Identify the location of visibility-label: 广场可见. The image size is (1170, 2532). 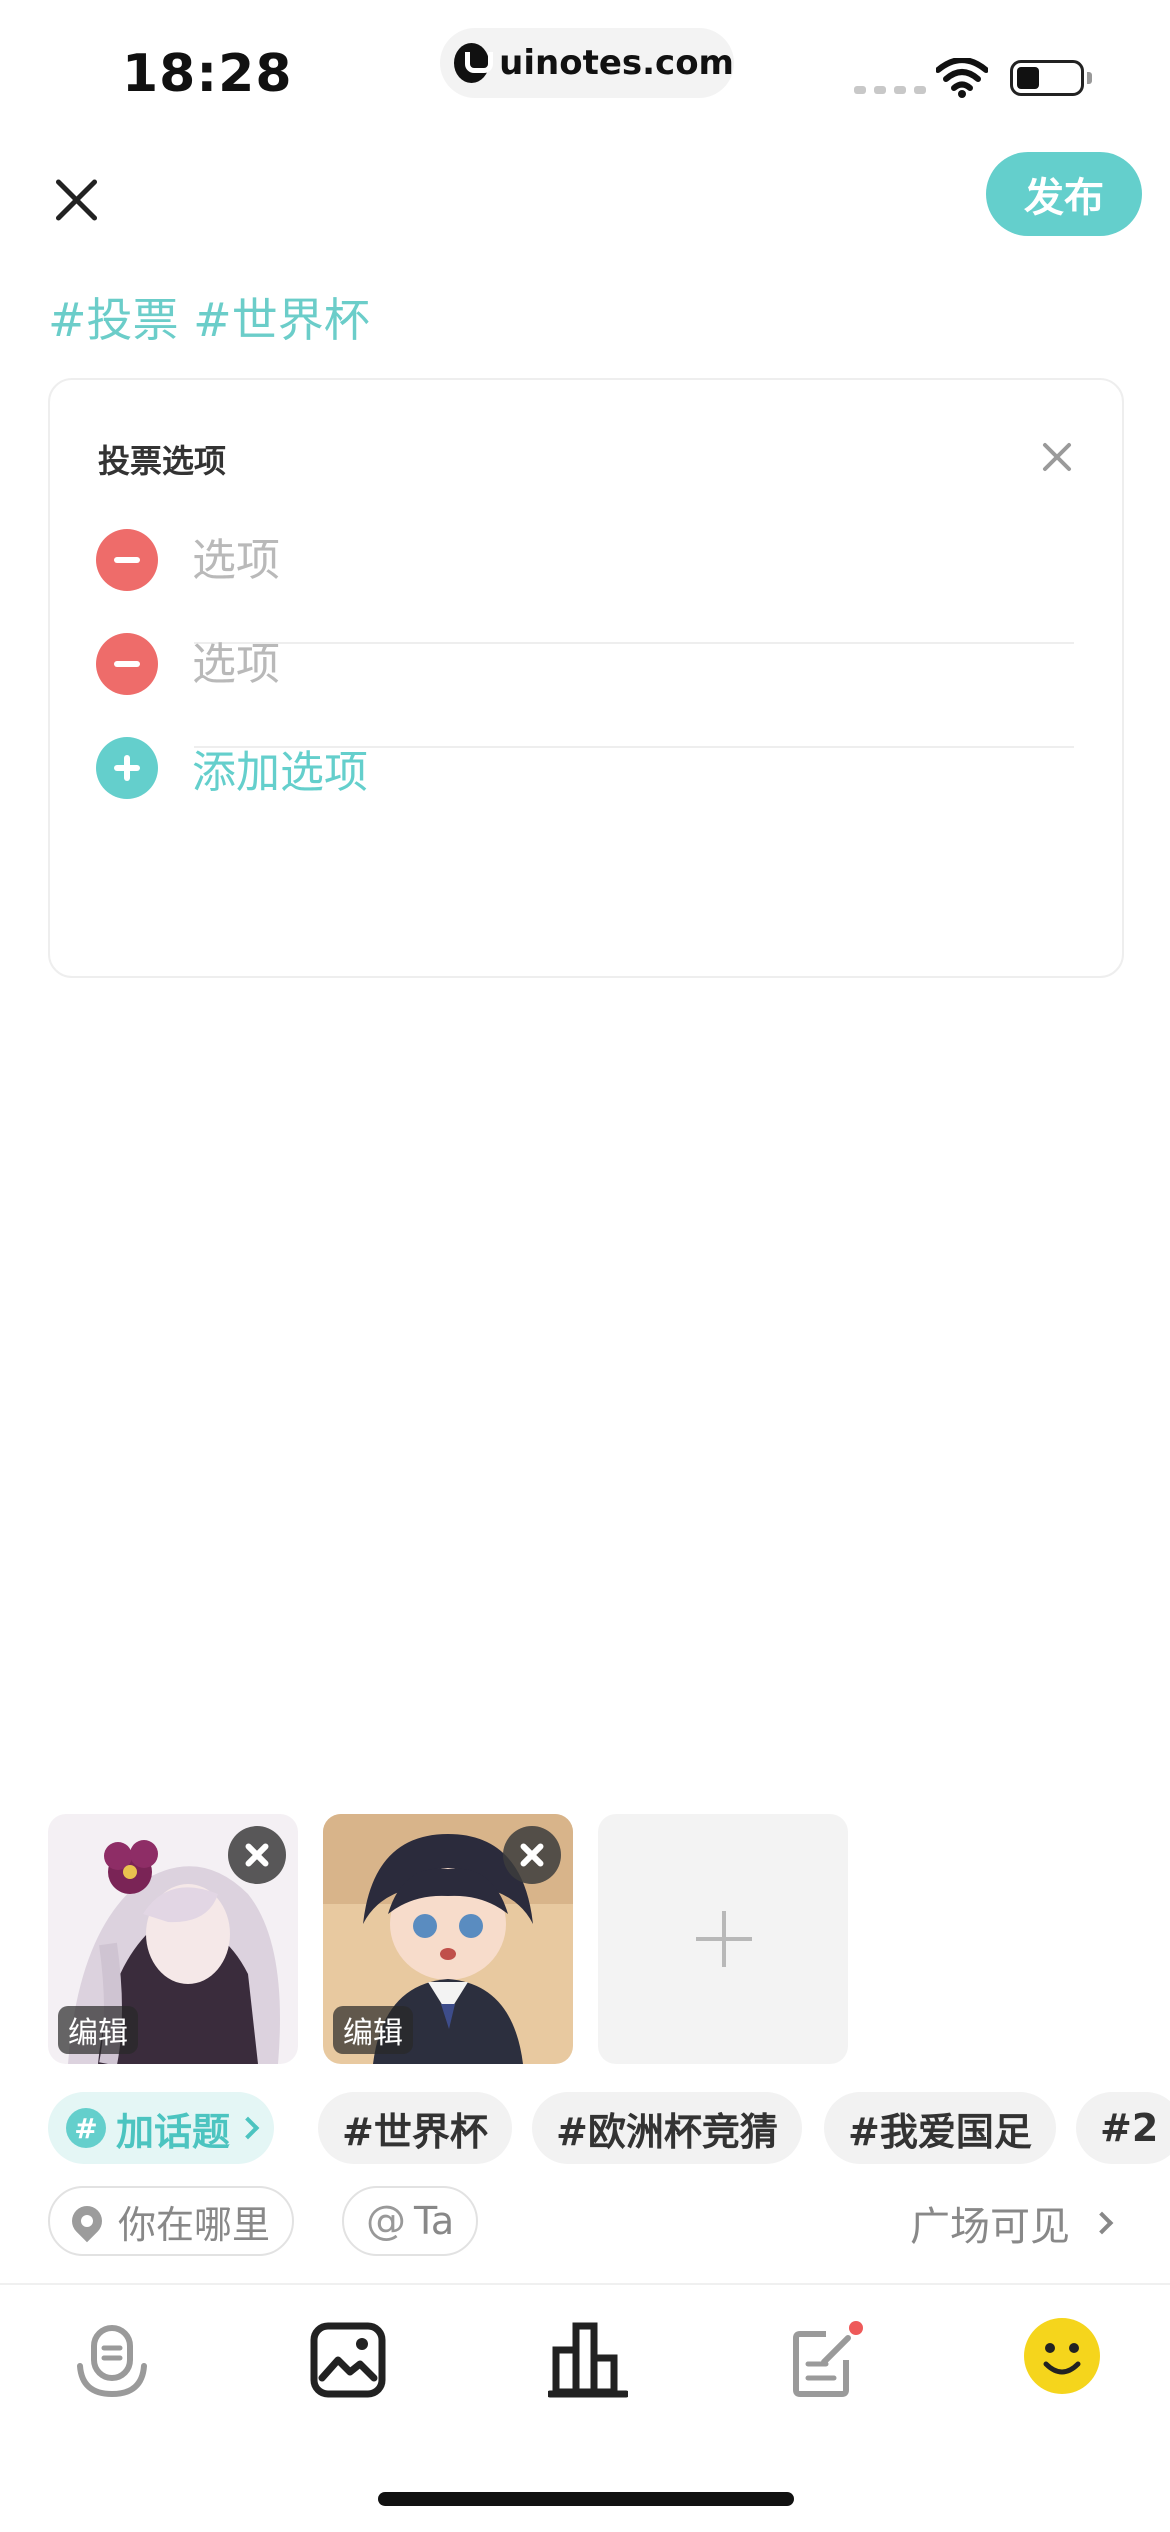
(990, 2227).